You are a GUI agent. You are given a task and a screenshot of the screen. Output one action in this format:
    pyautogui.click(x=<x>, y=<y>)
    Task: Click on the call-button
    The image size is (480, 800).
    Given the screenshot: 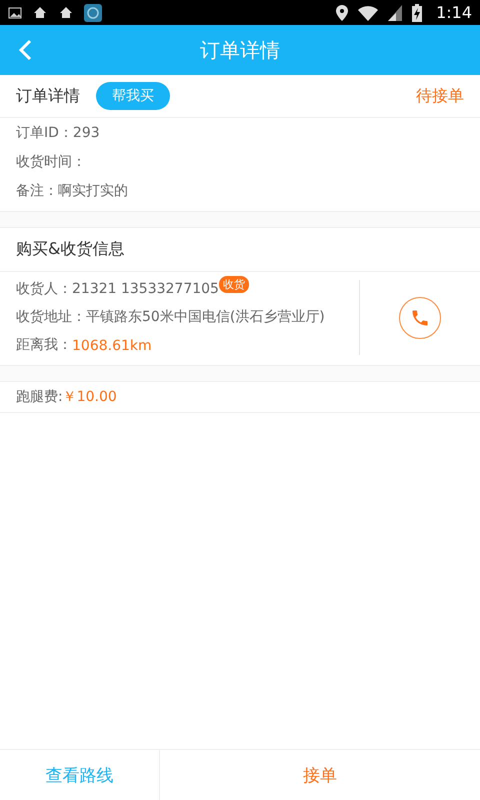 What is the action you would take?
    pyautogui.click(x=420, y=317)
    